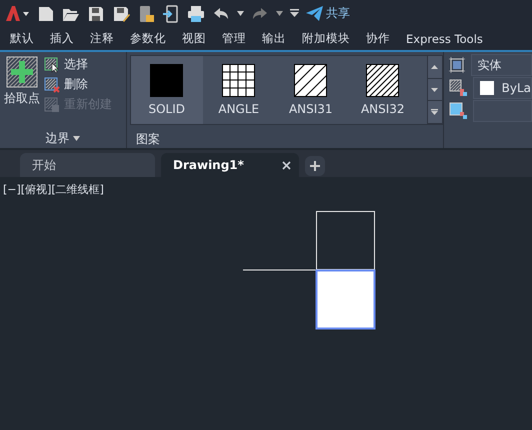 This screenshot has height=430, width=532. I want to click on down-arrow-icon, so click(434, 90).